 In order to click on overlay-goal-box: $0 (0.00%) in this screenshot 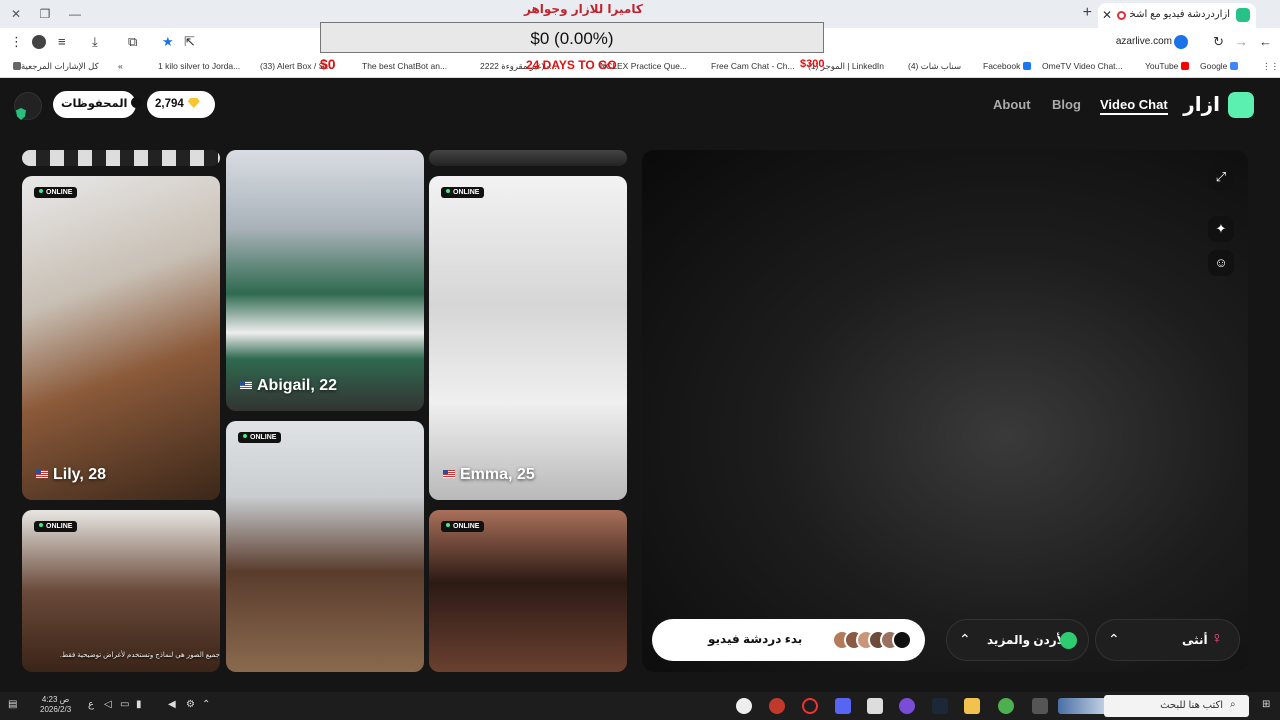, I will do `click(572, 37)`.